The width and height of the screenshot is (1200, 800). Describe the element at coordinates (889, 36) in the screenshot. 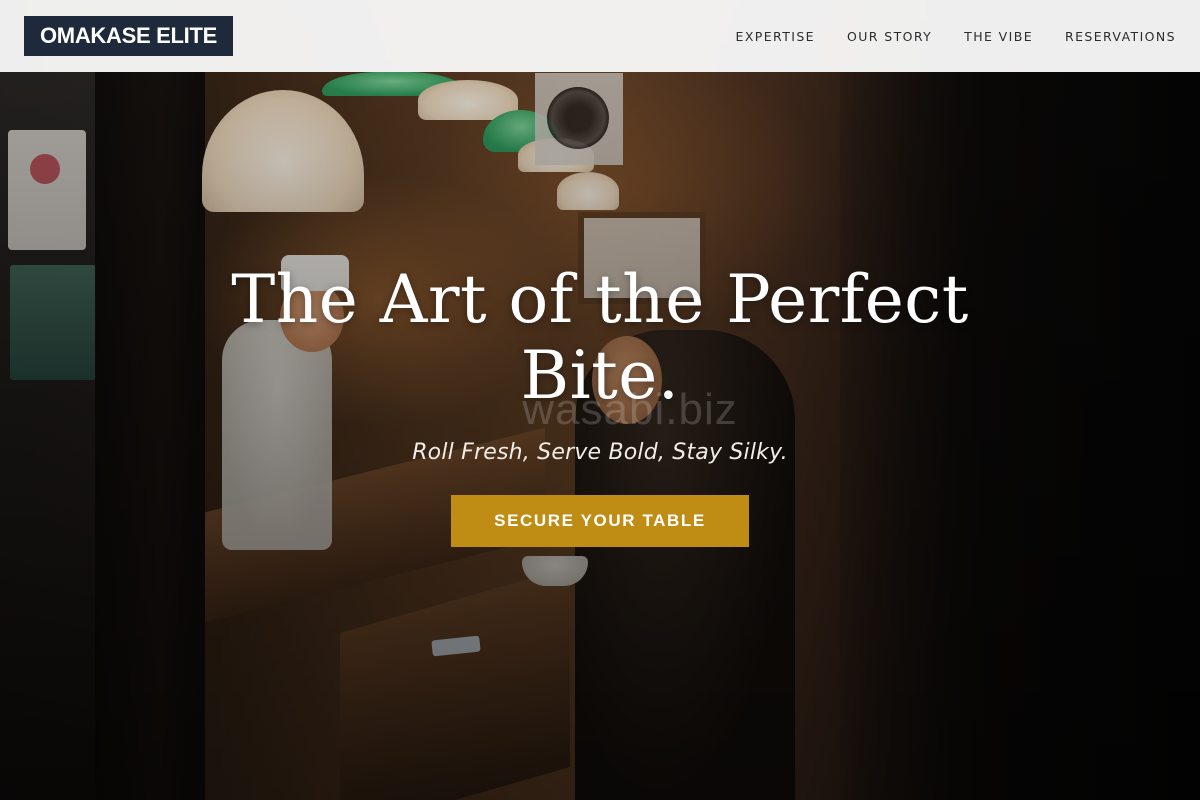

I see `nav-link-our-story: OUR STORY` at that location.